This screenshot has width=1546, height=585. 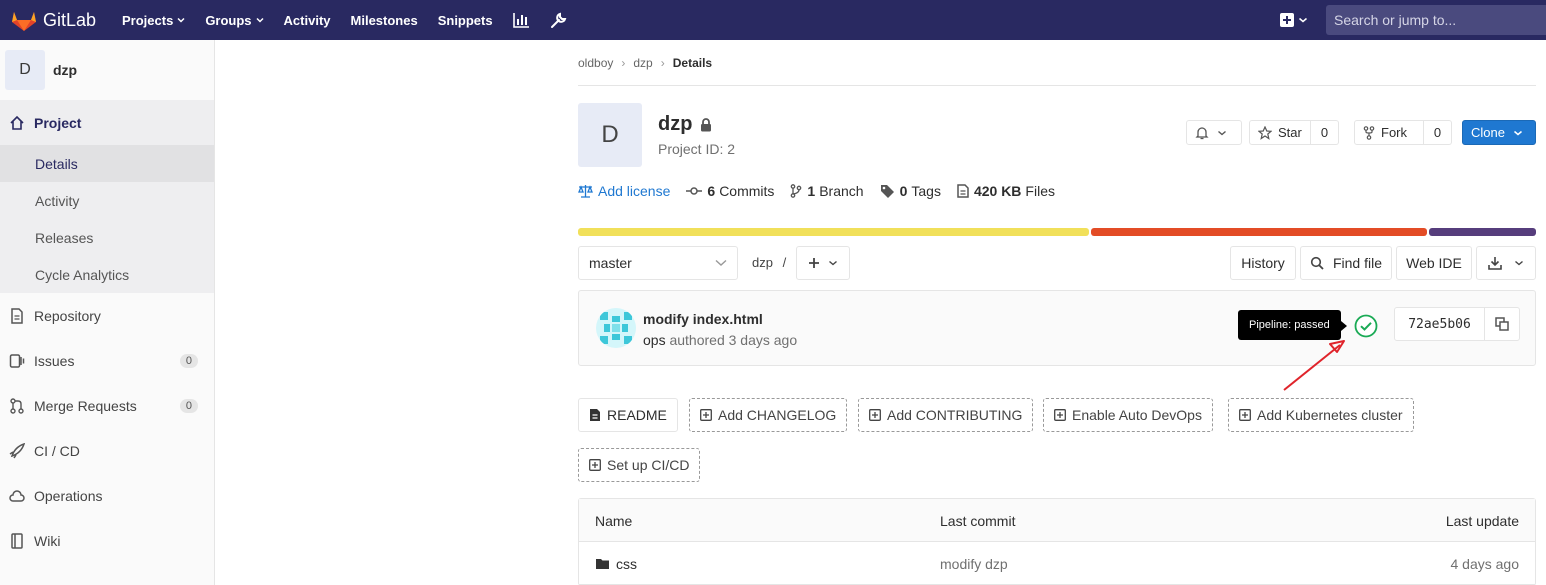 I want to click on branches-link: 1 Branch, so click(x=827, y=191).